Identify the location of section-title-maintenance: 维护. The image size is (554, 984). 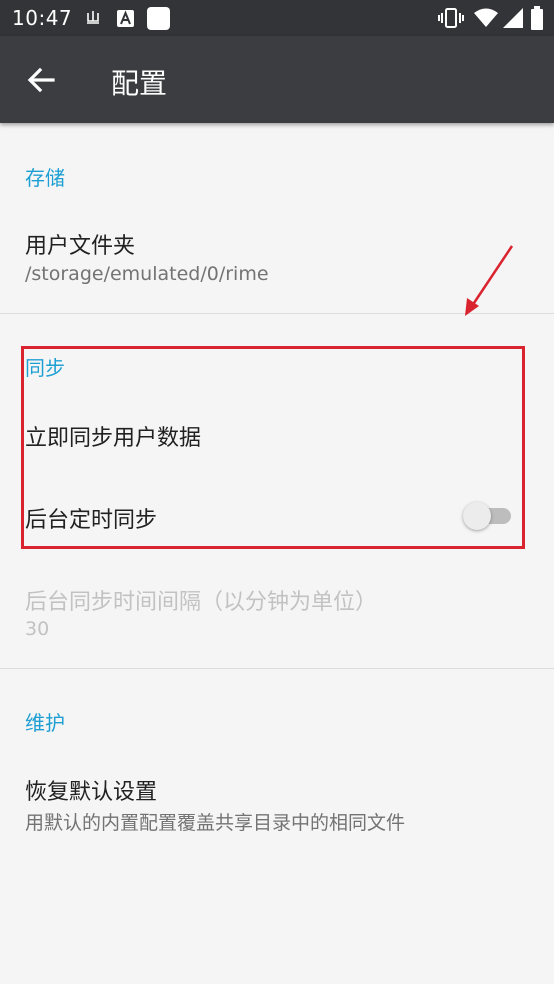
(45, 723).